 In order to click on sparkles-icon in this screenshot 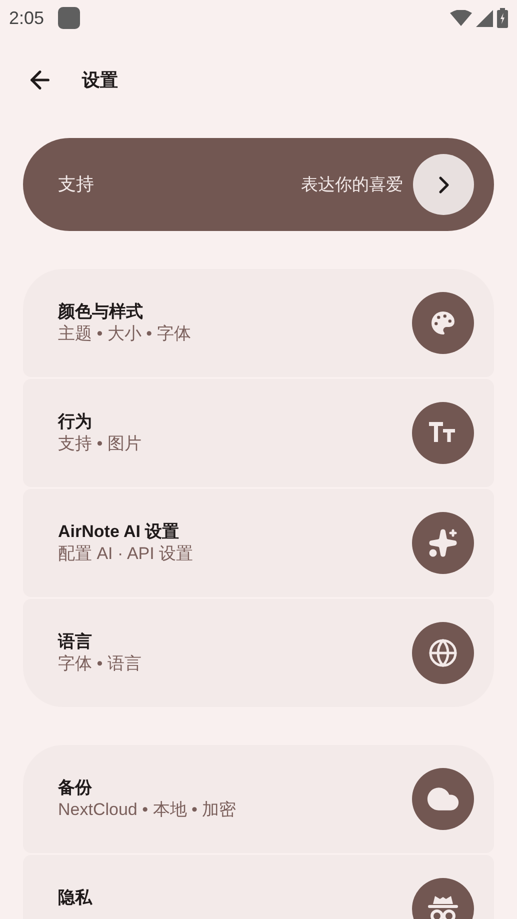, I will do `click(443, 543)`.